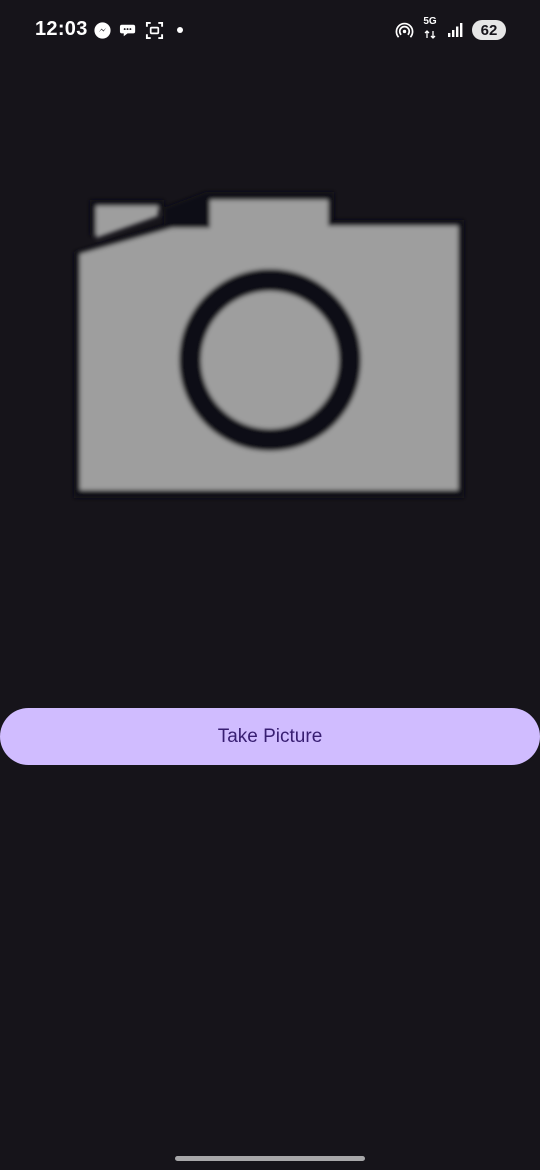  Describe the element at coordinates (180, 30) in the screenshot. I see `dot-icon` at that location.